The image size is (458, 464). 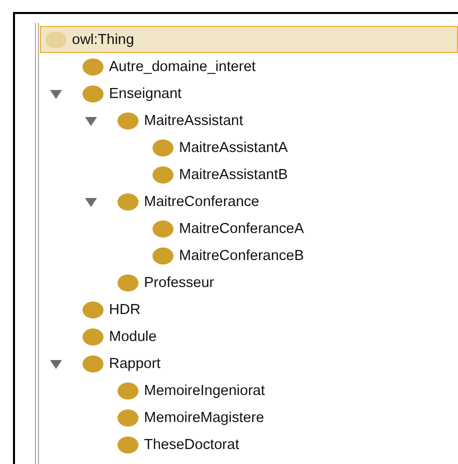 What do you see at coordinates (202, 202) in the screenshot?
I see `class-label: MaitreConferance` at bounding box center [202, 202].